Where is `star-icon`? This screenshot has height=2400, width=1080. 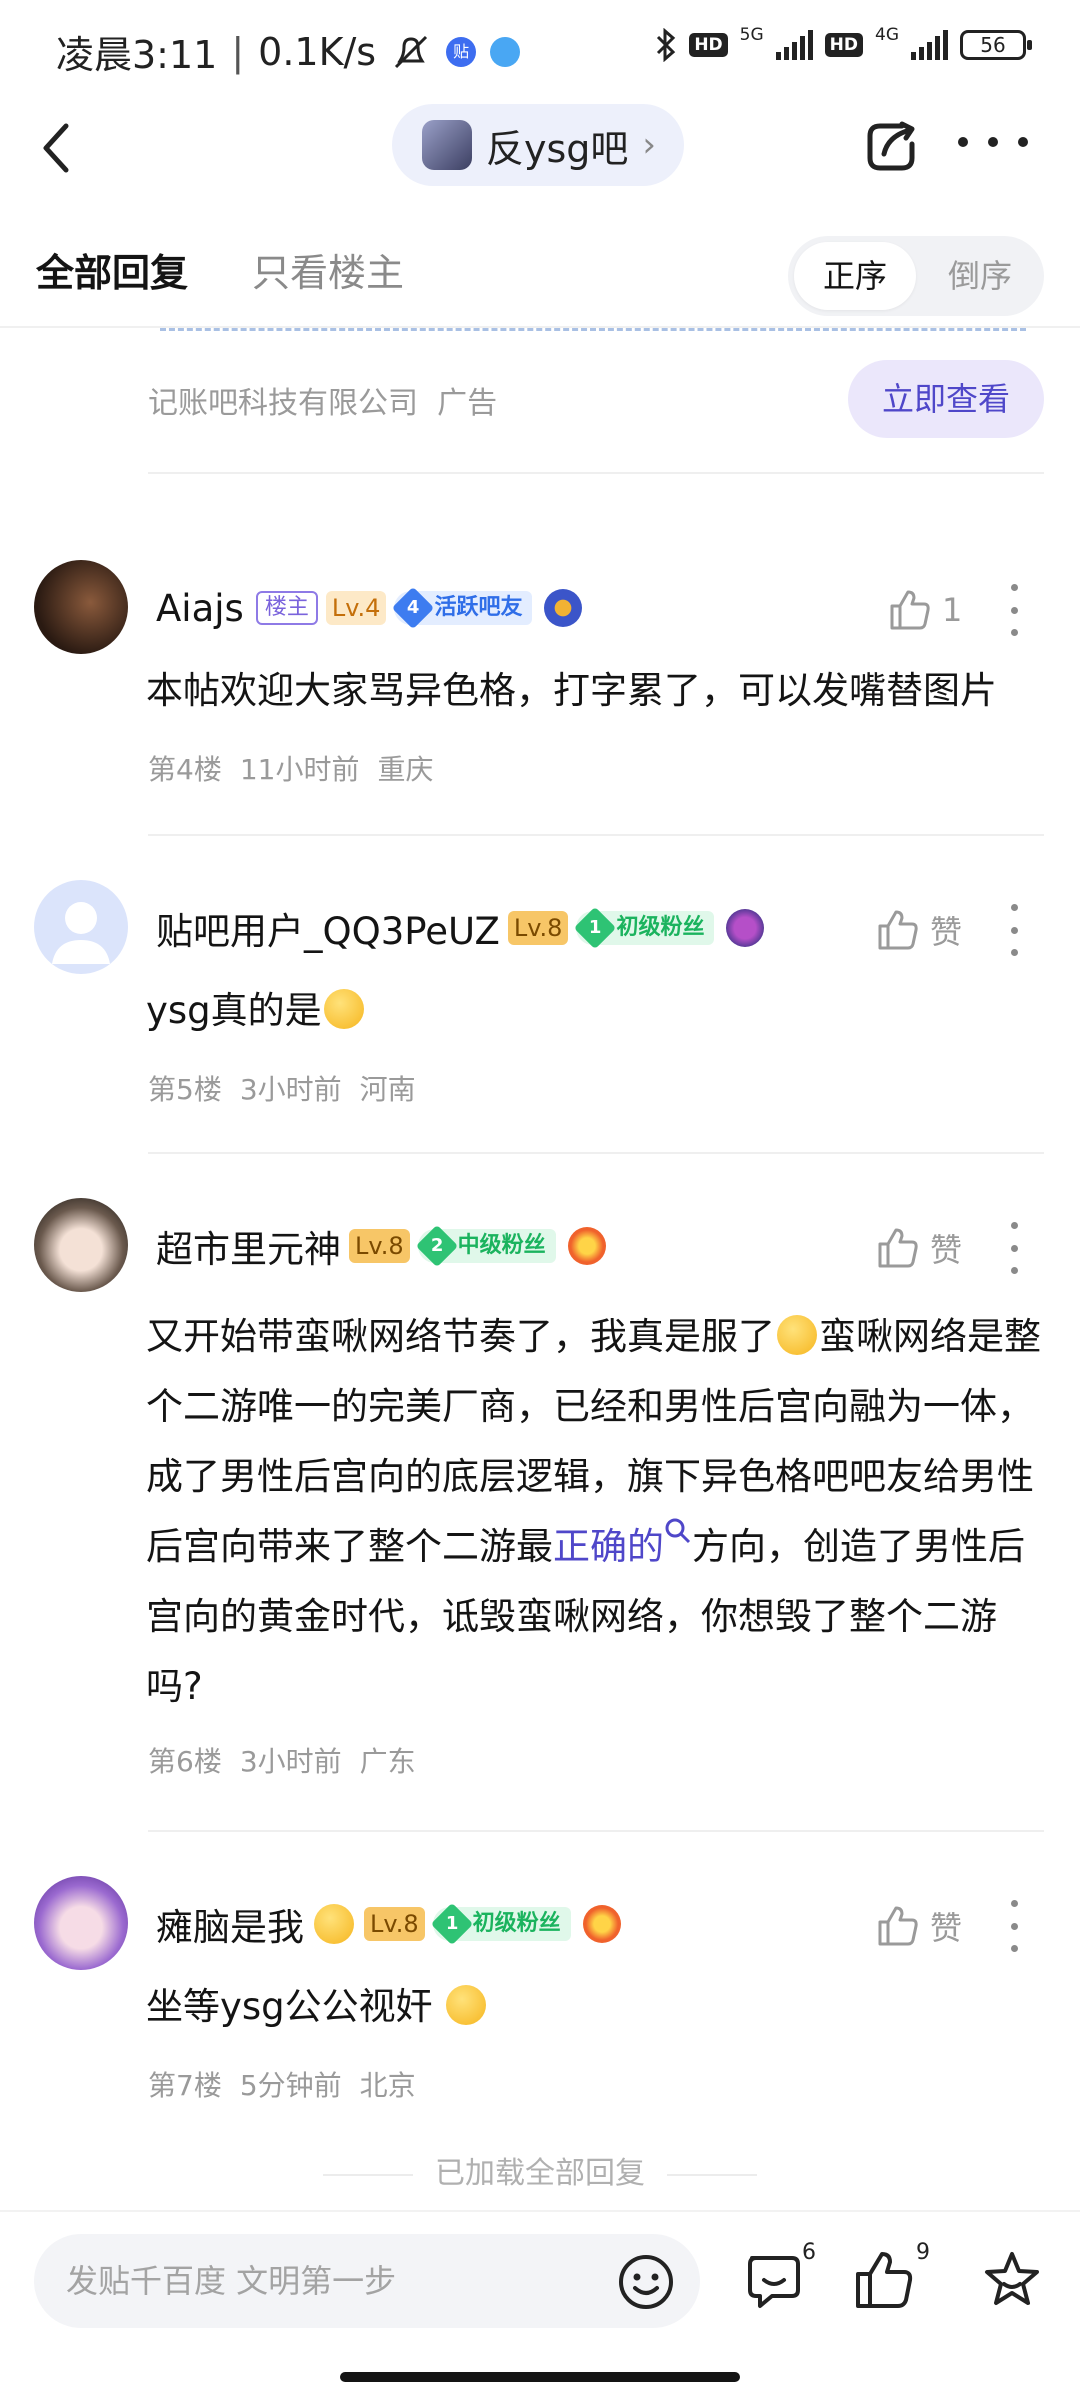
star-icon is located at coordinates (1012, 2278).